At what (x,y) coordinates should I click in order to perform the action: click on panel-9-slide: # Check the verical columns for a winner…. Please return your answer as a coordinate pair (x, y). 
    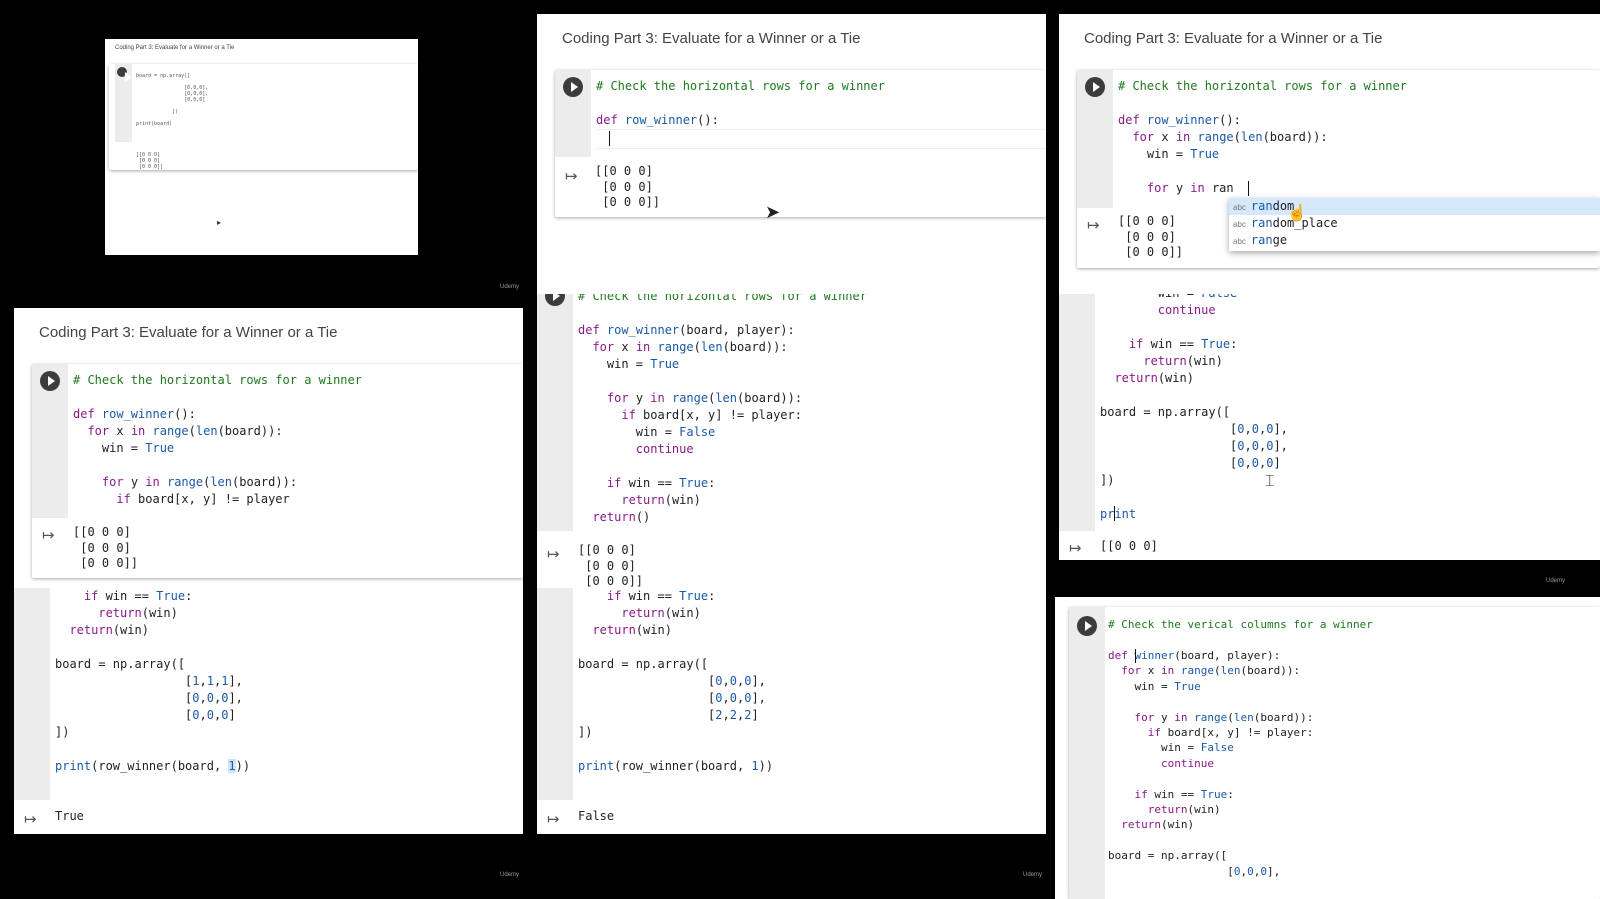
    Looking at the image, I should click on (1327, 748).